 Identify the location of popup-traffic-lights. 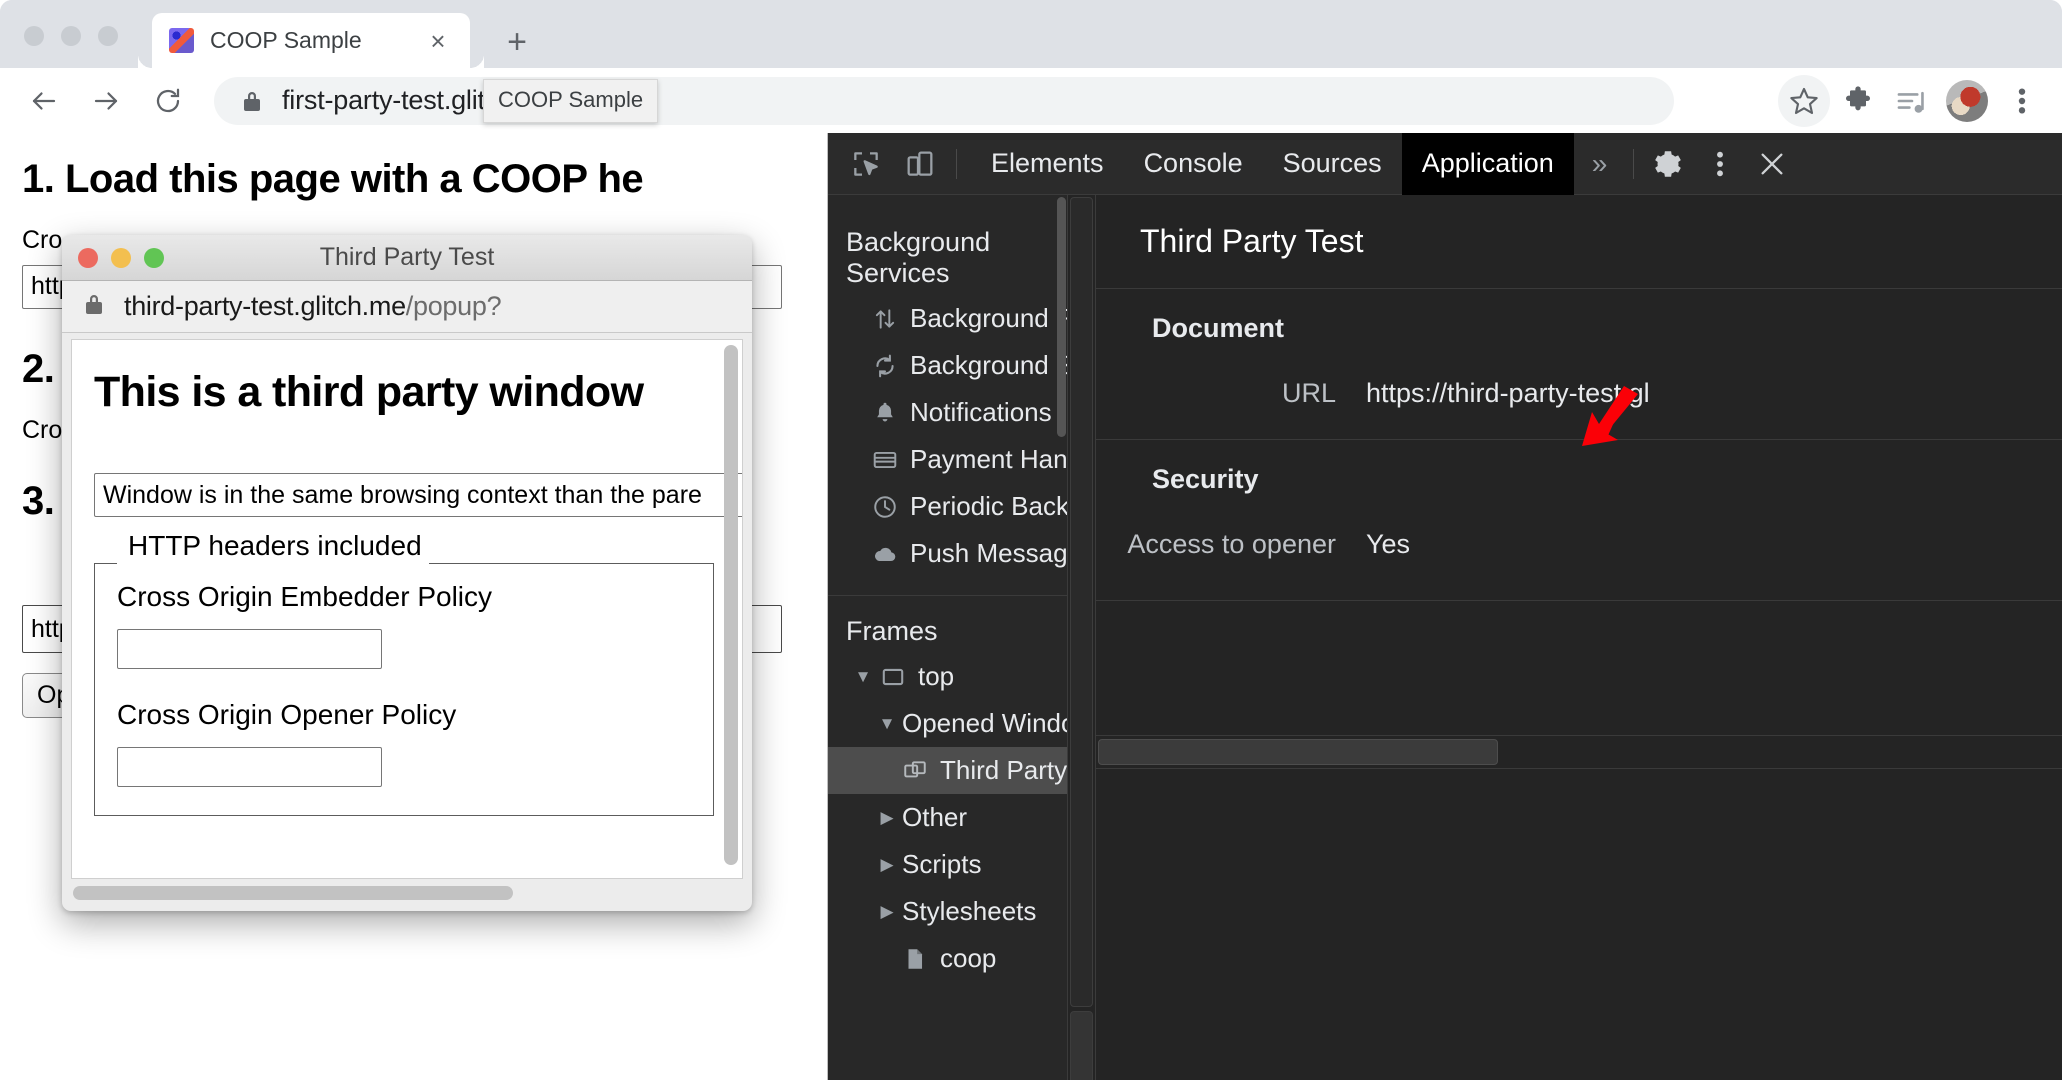
(121, 258).